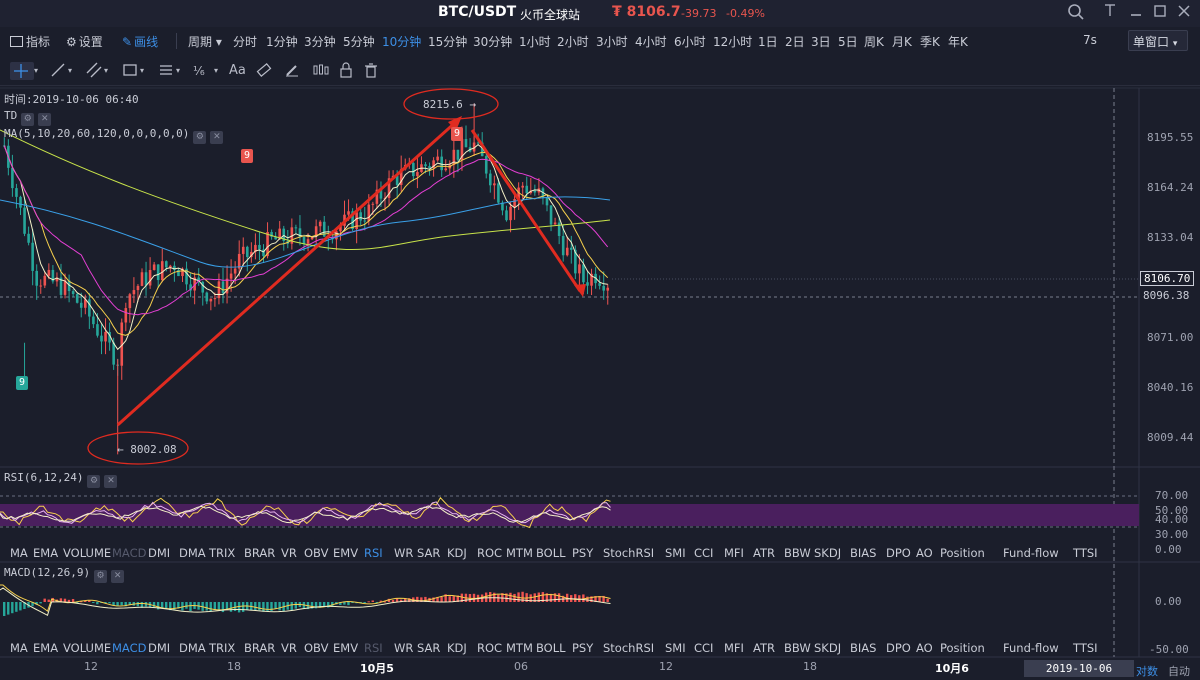 The height and width of the screenshot is (680, 1200). Describe the element at coordinates (1172, 534) in the screenshot. I see `rsi-axis-tick: 30.00` at that location.